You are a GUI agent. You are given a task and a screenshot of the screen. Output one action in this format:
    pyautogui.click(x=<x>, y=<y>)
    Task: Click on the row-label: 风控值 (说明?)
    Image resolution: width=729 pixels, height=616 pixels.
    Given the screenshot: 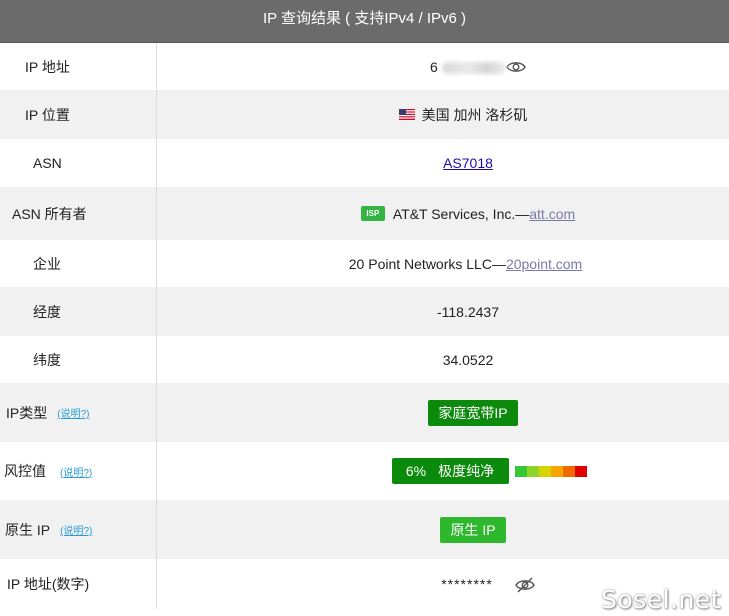 What is the action you would take?
    pyautogui.click(x=78, y=471)
    